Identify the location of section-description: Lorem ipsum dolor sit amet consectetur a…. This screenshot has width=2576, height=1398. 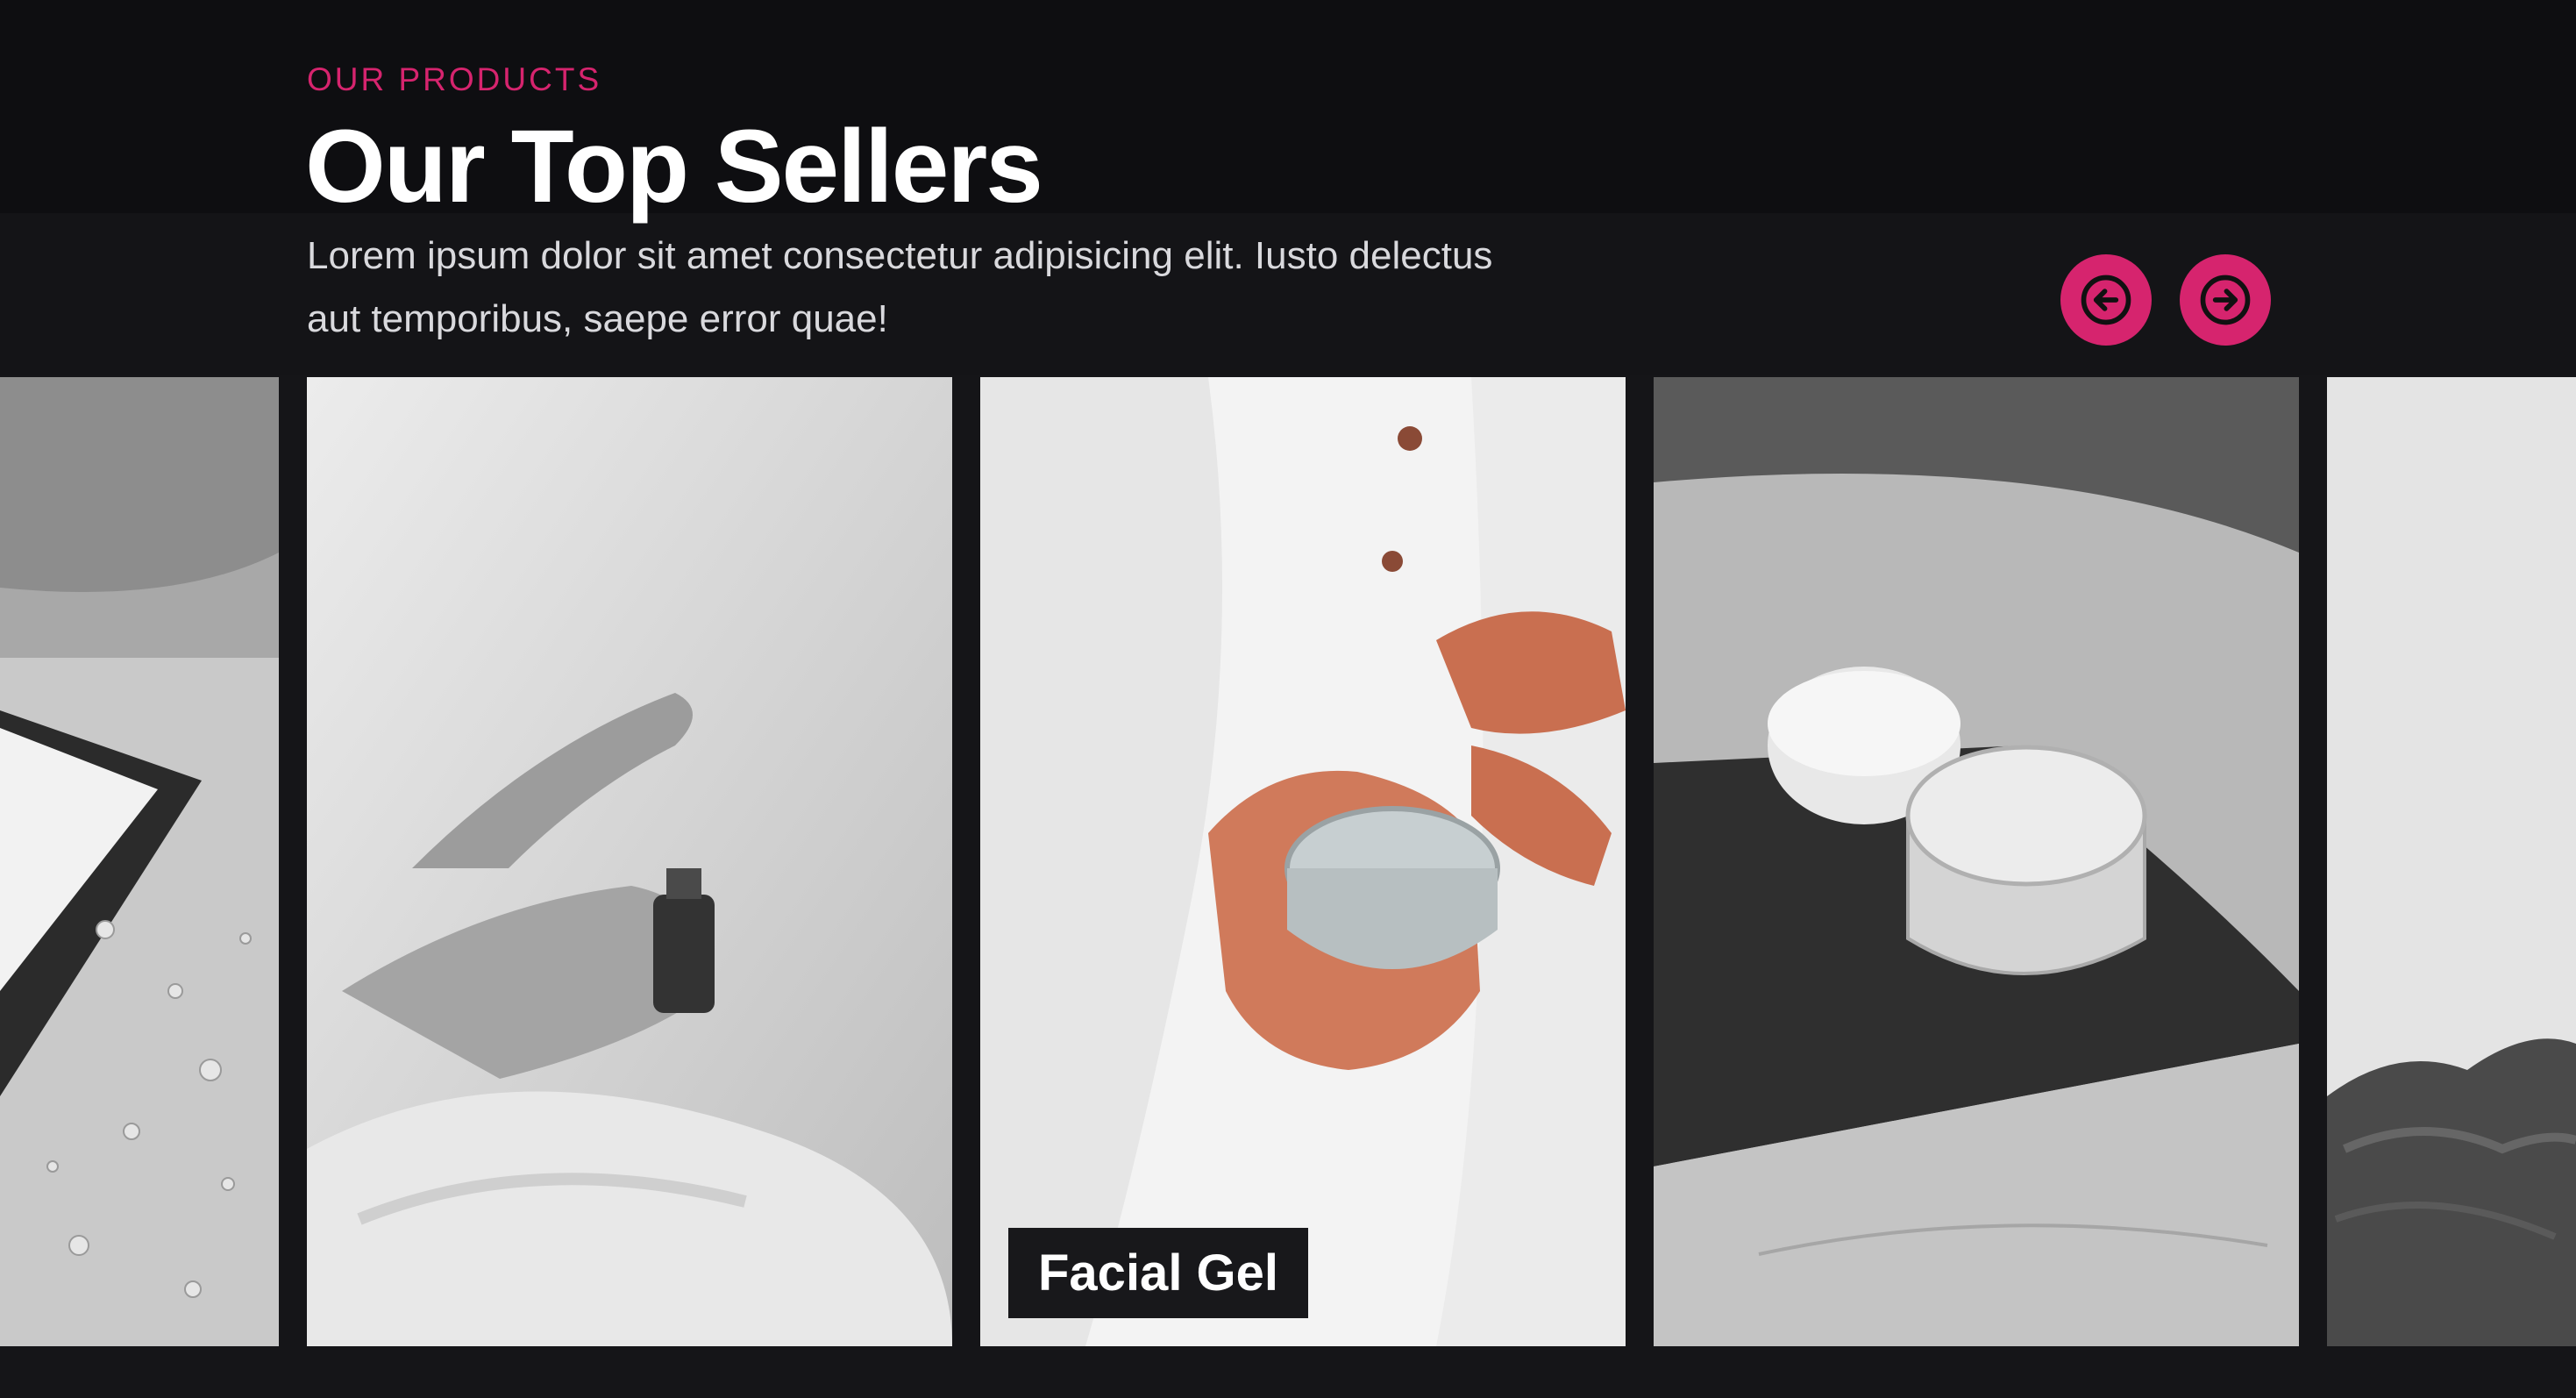
(900, 287).